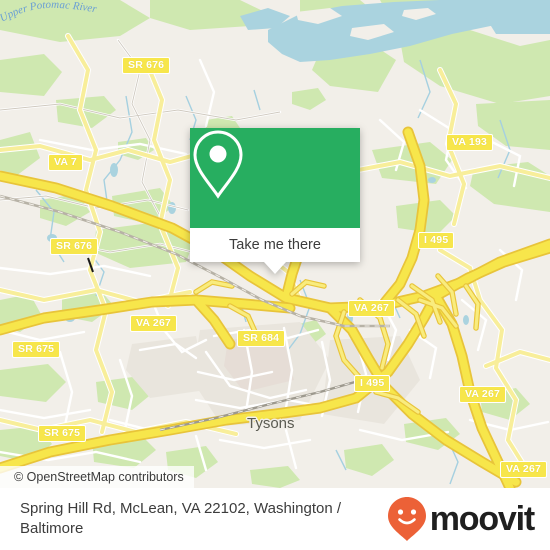 This screenshot has width=550, height=550. What do you see at coordinates (275, 268) in the screenshot?
I see `callout-pointer` at bounding box center [275, 268].